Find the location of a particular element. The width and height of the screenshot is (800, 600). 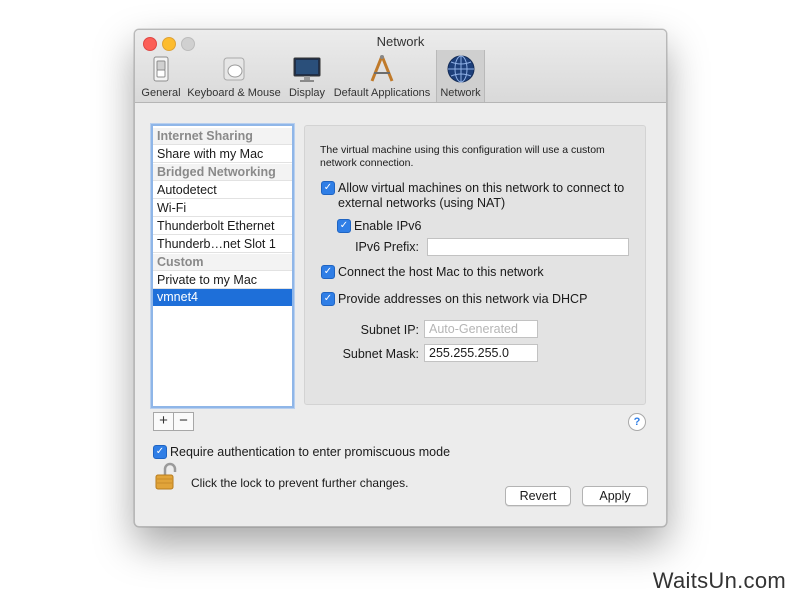

apply-button: Apply is located at coordinates (615, 496).